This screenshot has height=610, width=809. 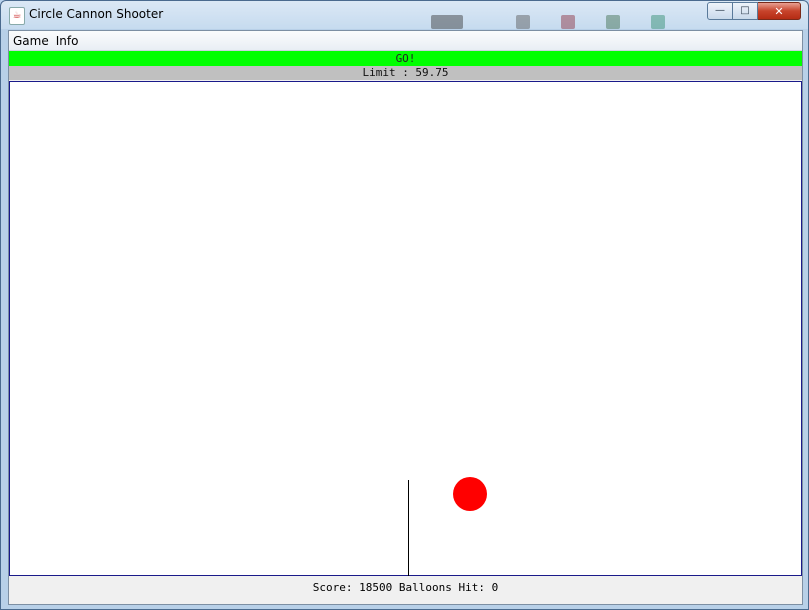 I want to click on maximize-icon: □, so click(x=745, y=10).